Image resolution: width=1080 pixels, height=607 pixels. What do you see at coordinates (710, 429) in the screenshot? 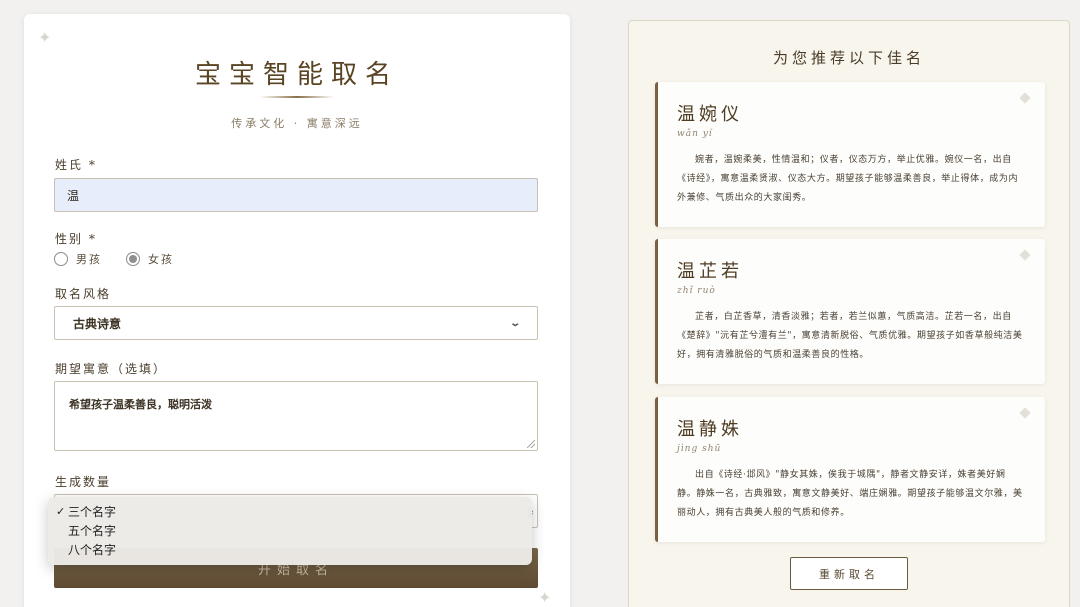
I see `name-title: 温静姝` at bounding box center [710, 429].